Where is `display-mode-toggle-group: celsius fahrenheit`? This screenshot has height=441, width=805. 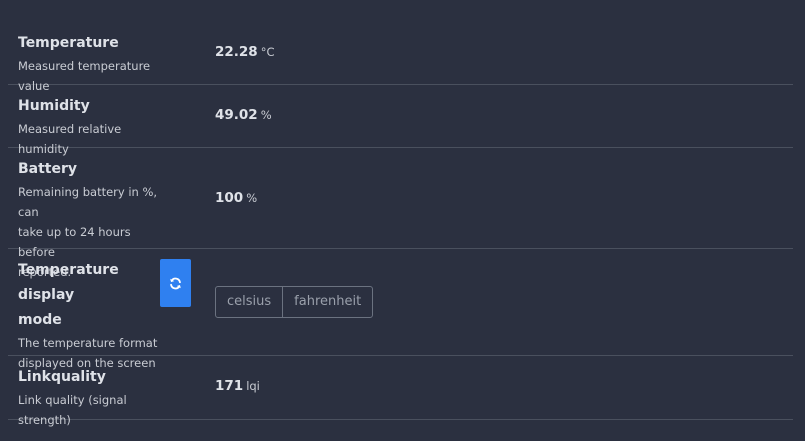 display-mode-toggle-group: celsius fahrenheit is located at coordinates (294, 302).